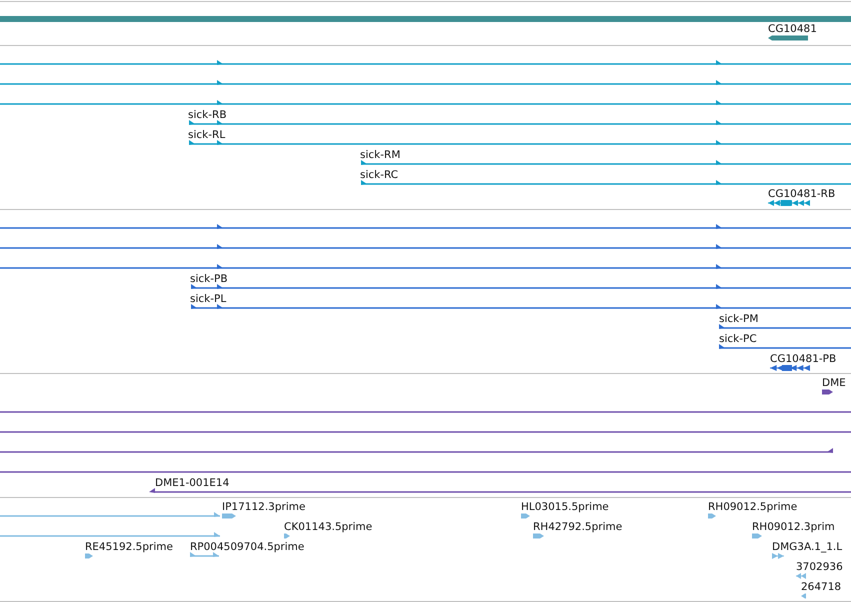  What do you see at coordinates (208, 299) in the screenshot?
I see `feature-label: sick-PL` at bounding box center [208, 299].